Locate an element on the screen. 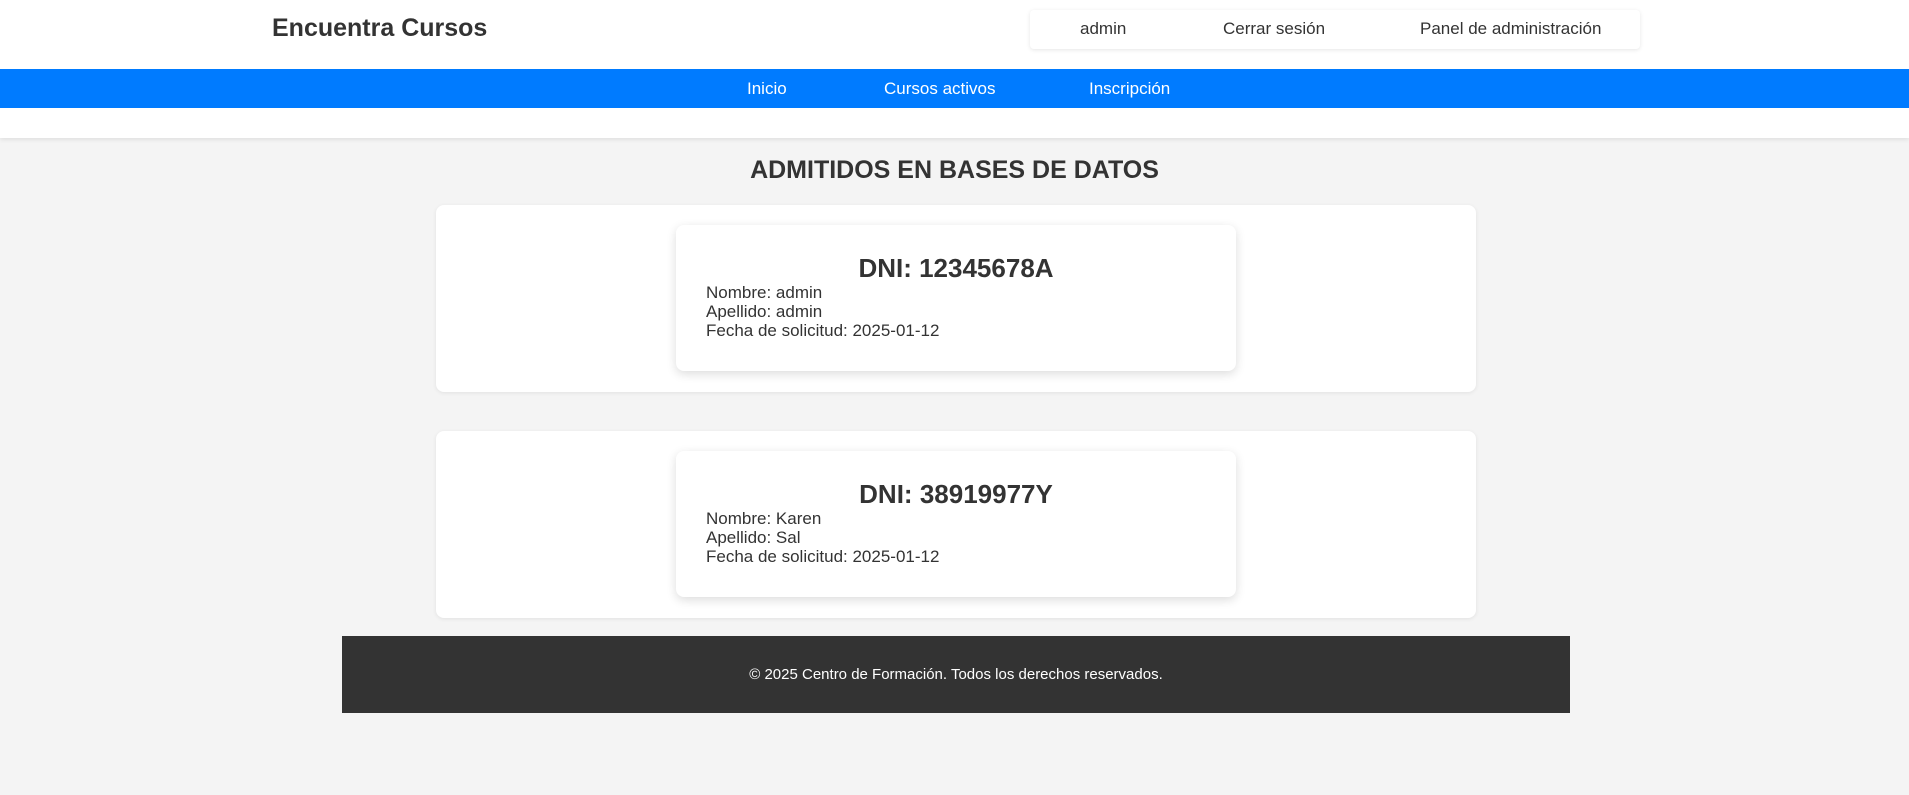 The image size is (1909, 795). user-menu-username: admin is located at coordinates (1103, 29).